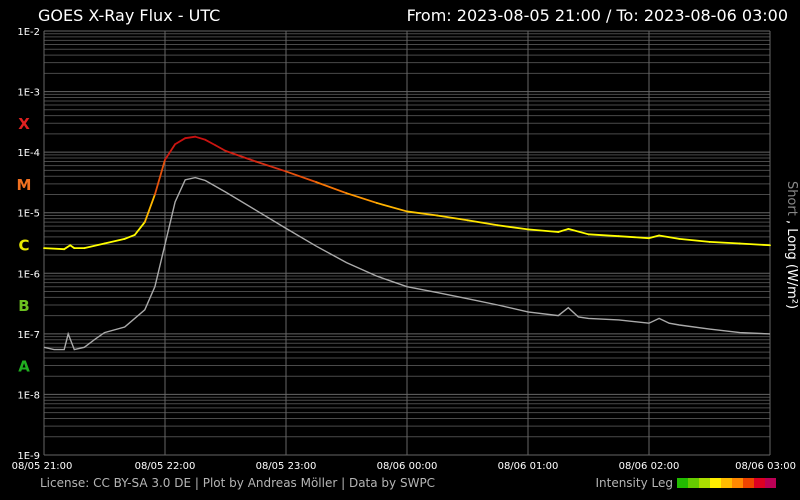 Image resolution: width=800 pixels, height=500 pixels. What do you see at coordinates (24, 124) in the screenshot?
I see `flare-class-x: X` at bounding box center [24, 124].